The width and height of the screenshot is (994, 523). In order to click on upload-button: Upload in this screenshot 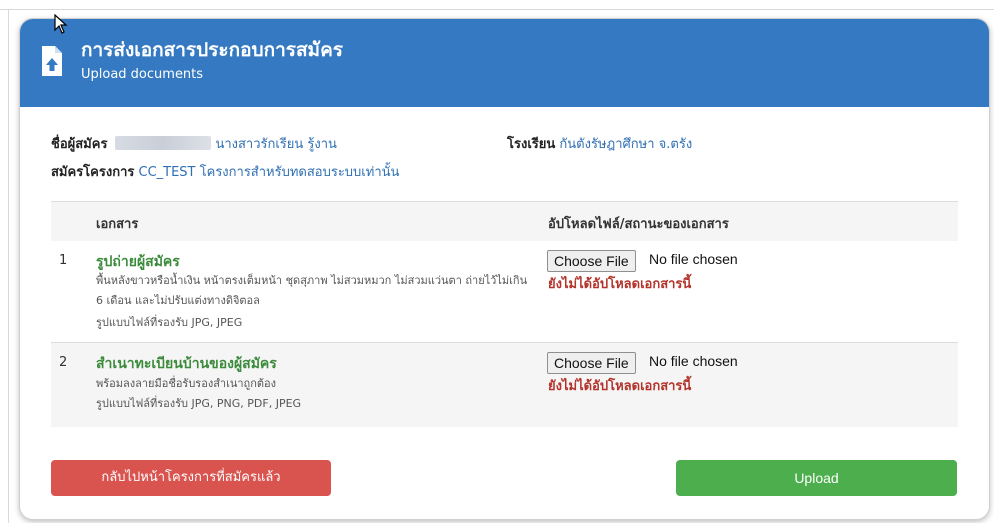, I will do `click(816, 478)`.